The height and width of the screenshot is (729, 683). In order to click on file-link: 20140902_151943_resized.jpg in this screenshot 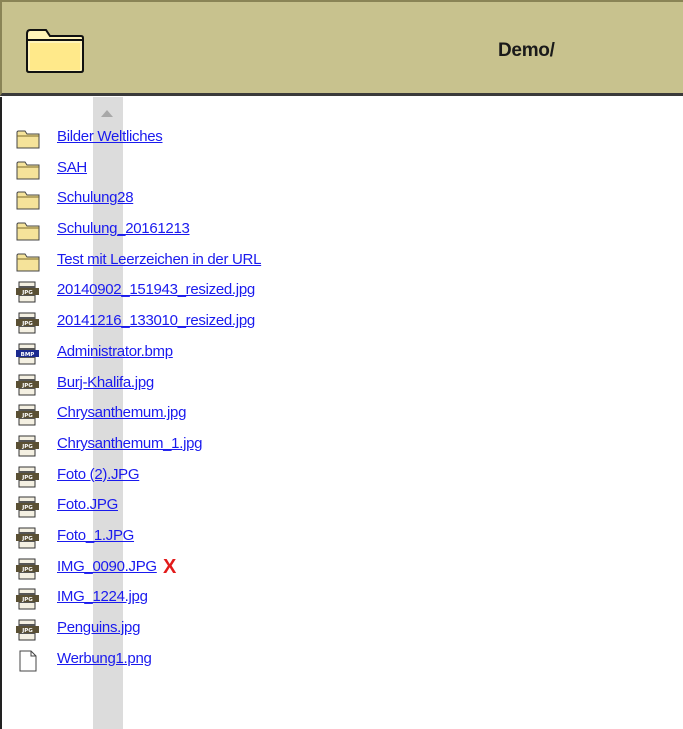, I will do `click(156, 289)`.